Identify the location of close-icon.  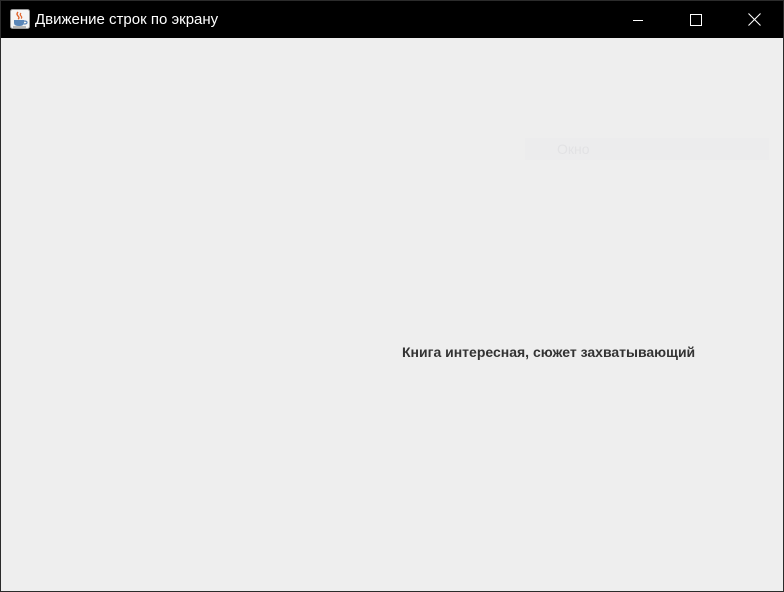
(754, 19).